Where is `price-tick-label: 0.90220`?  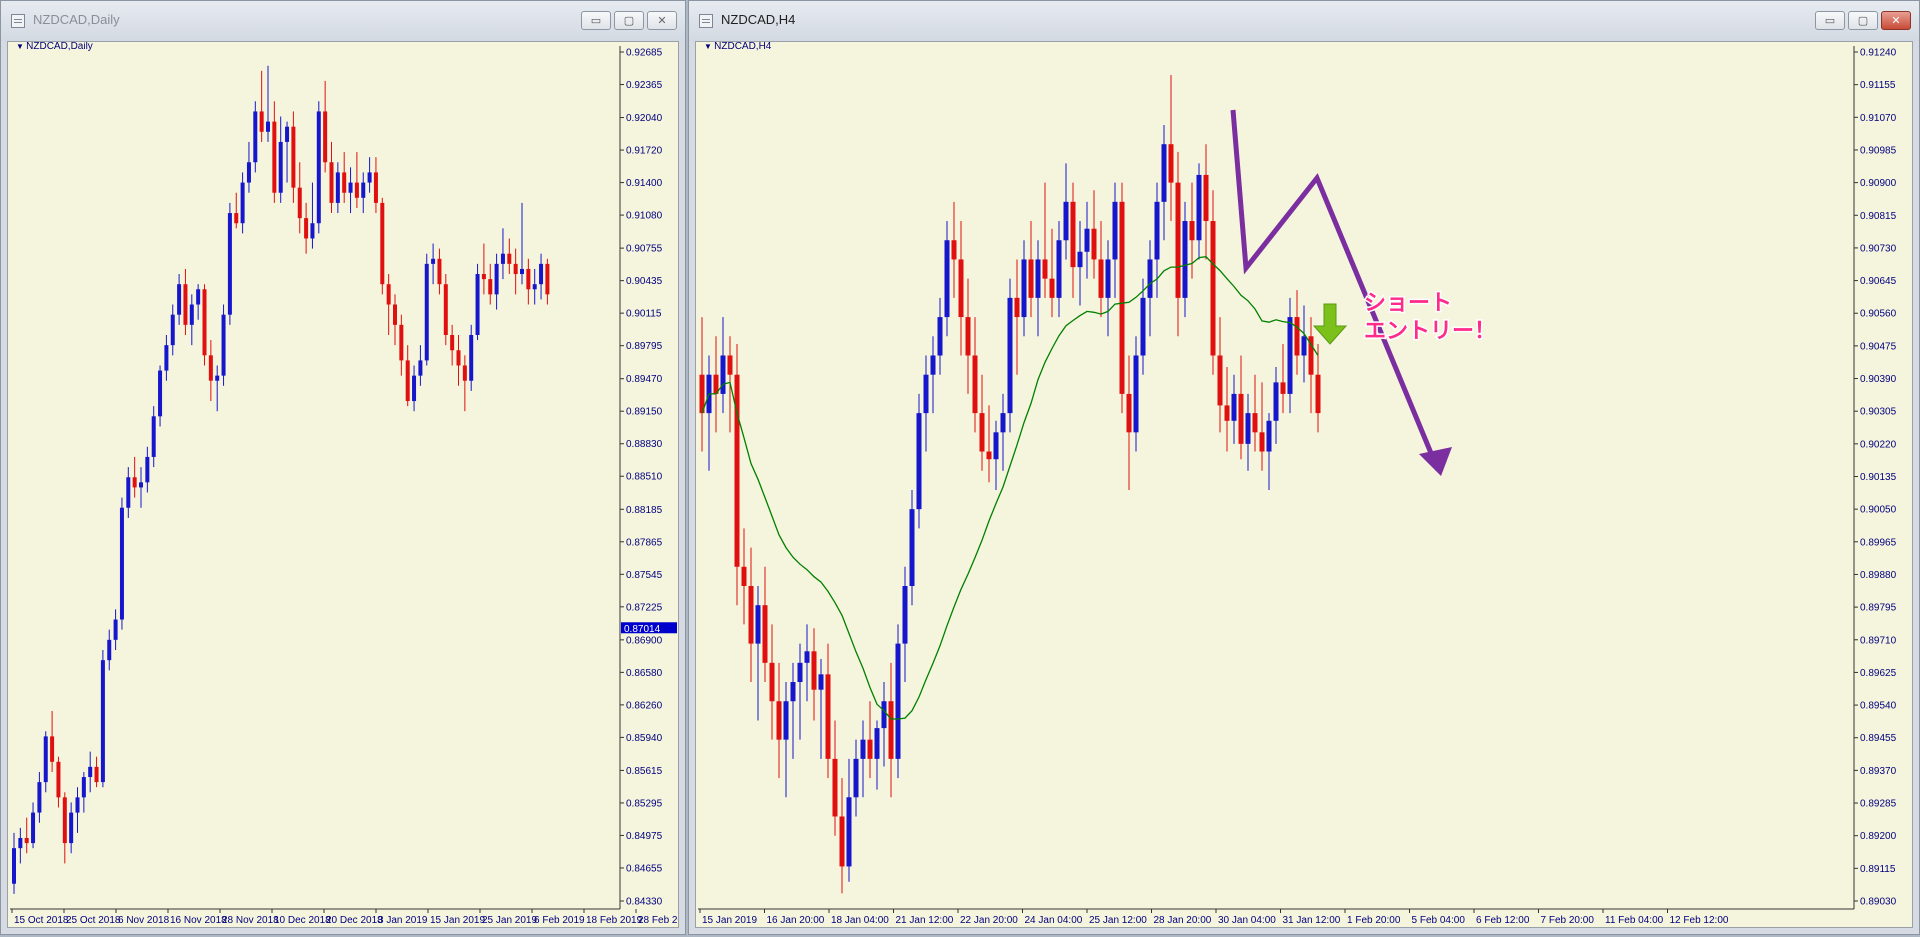
price-tick-label: 0.90220 is located at coordinates (1878, 444).